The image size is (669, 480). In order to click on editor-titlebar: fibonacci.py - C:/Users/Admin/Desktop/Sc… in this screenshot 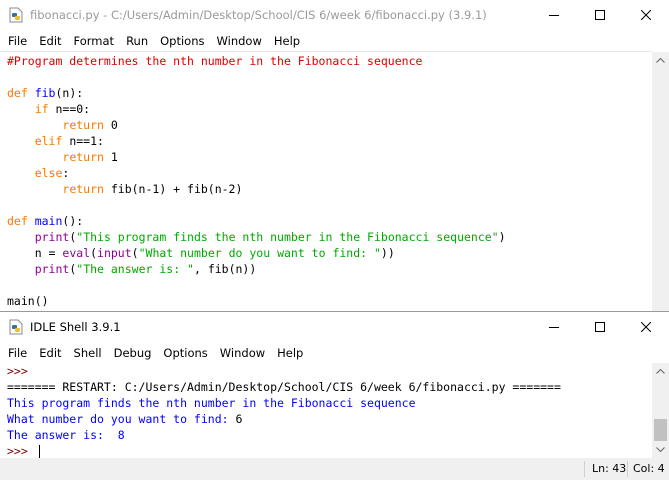, I will do `click(334, 15)`.